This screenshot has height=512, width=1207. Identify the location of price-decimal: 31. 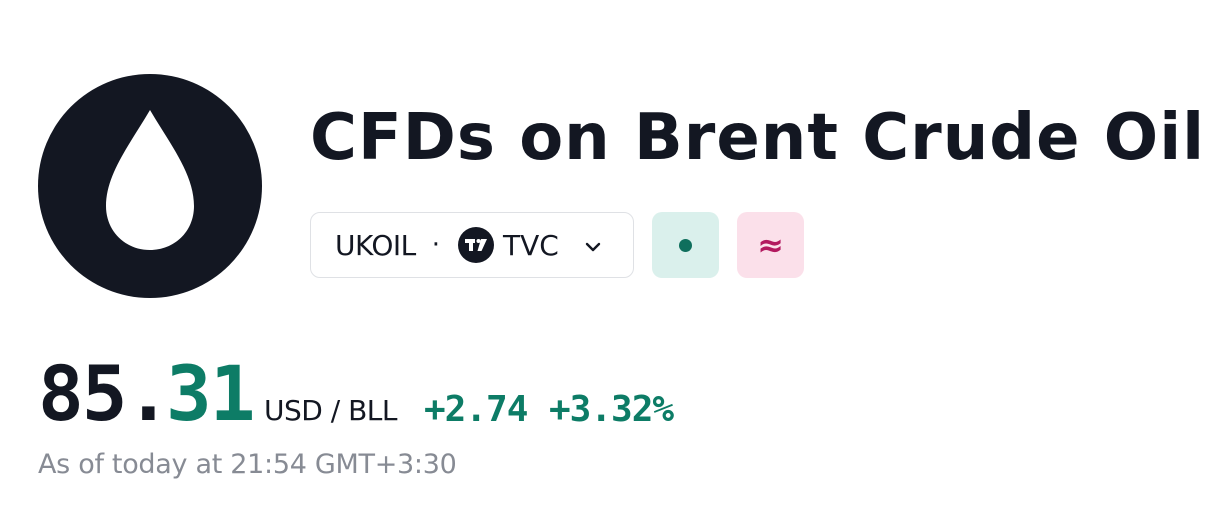
(211, 393).